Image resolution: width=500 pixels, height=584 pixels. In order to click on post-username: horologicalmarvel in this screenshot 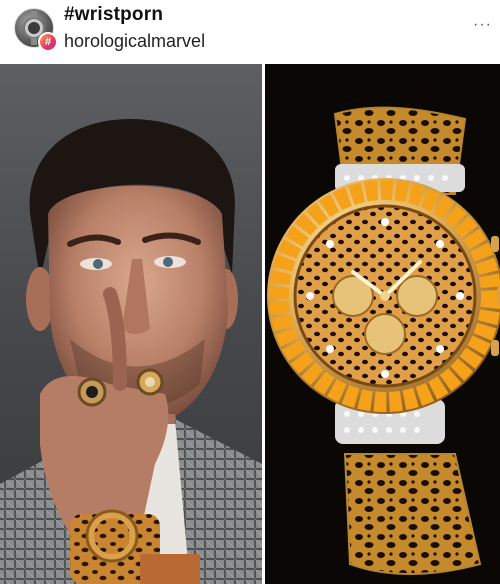, I will do `click(134, 41)`.